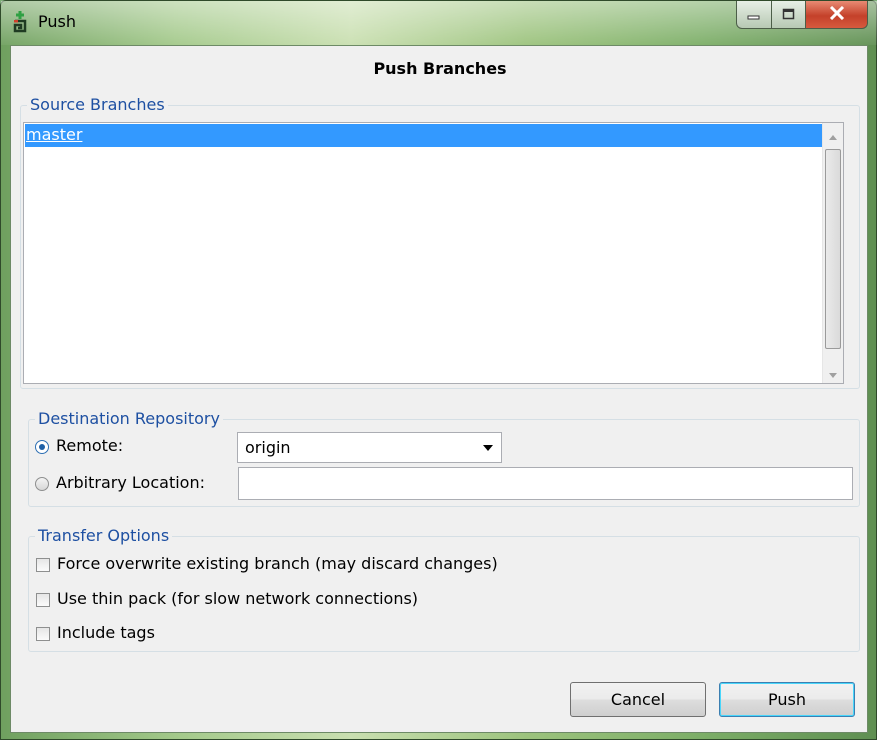 The width and height of the screenshot is (877, 740). I want to click on destination-repository-label: Destination Repository, so click(129, 419).